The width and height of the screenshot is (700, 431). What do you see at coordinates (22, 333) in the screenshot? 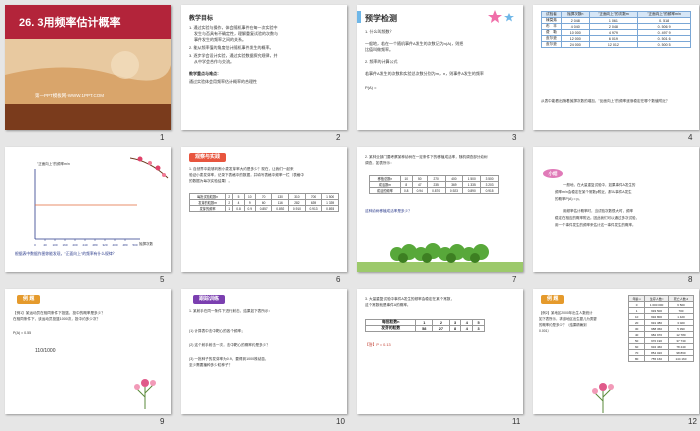
I see `text-line: P(A) ≈ 0.55` at bounding box center [22, 333].